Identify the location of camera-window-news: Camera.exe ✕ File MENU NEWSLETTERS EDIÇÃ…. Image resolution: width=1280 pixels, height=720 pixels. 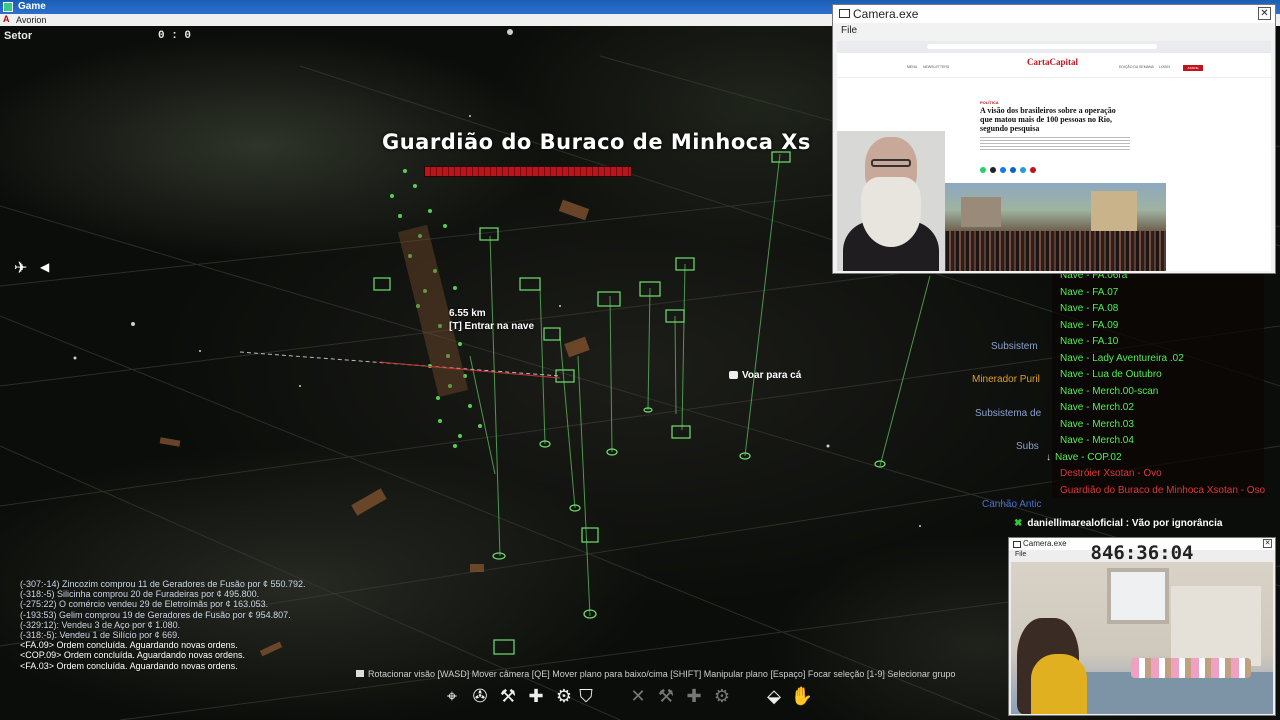
(1054, 139).